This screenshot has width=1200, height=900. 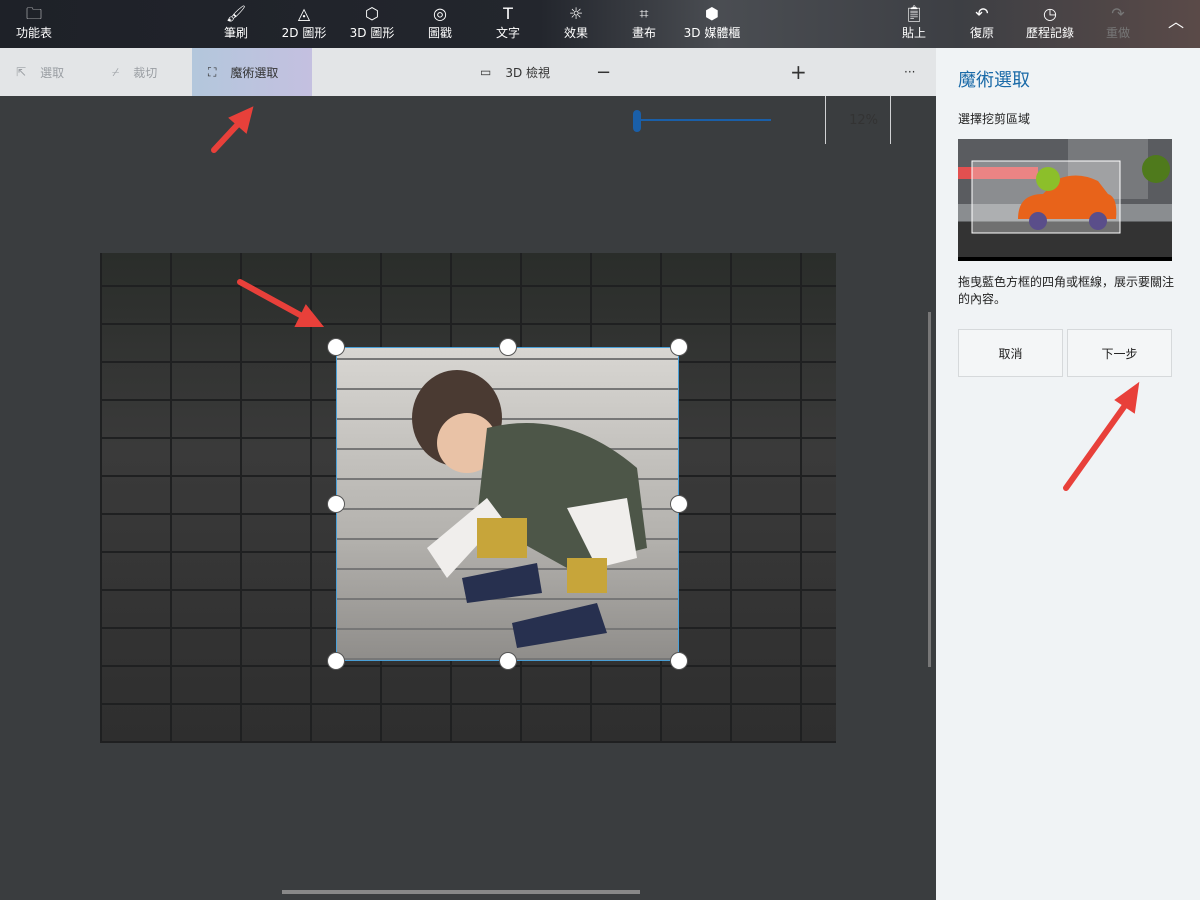 I want to click on arrow-next-button, so click(x=1096, y=446).